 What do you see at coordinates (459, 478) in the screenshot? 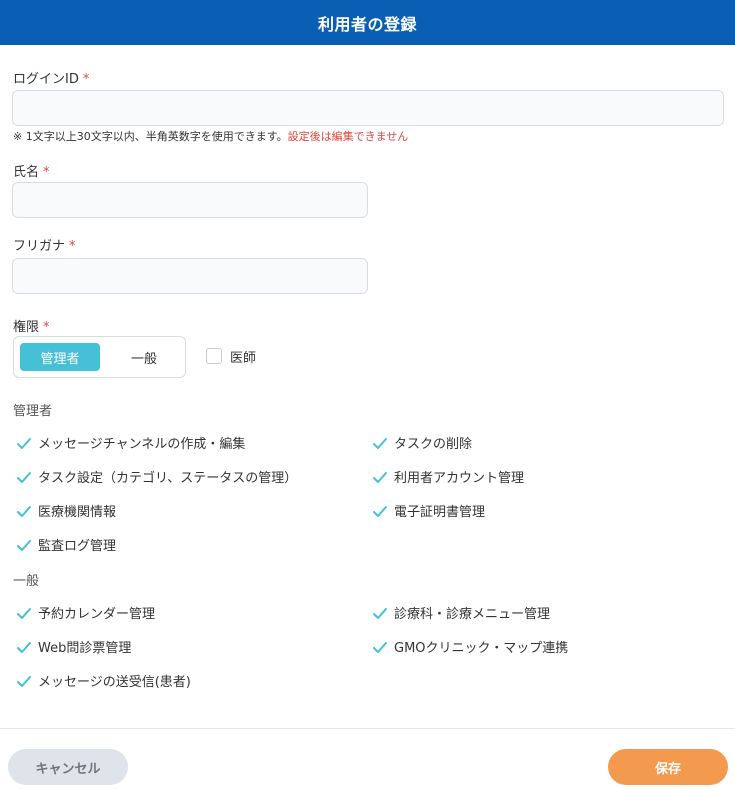
I see `permission-item-label: 利用者アカウント管理` at bounding box center [459, 478].